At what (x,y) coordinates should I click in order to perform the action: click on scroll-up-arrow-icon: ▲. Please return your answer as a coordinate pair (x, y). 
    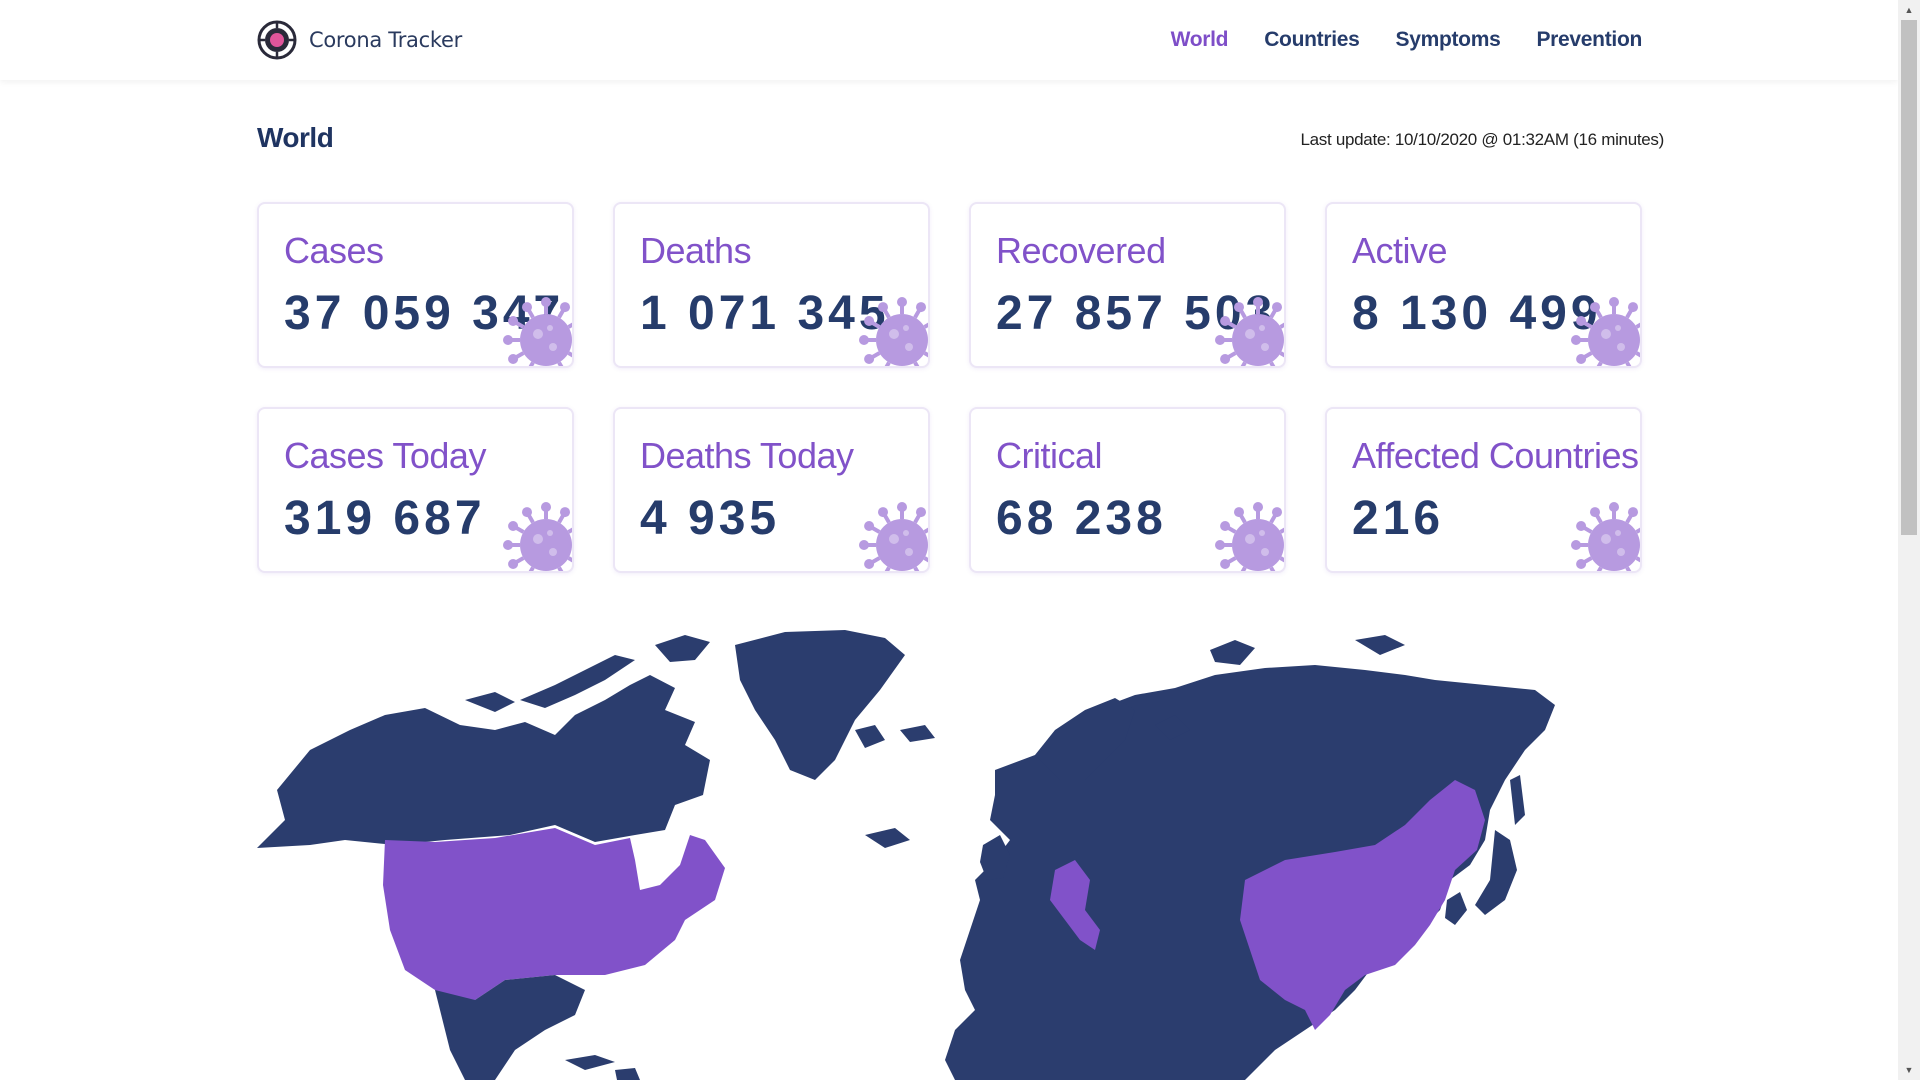
    Looking at the image, I should click on (1909, 10).